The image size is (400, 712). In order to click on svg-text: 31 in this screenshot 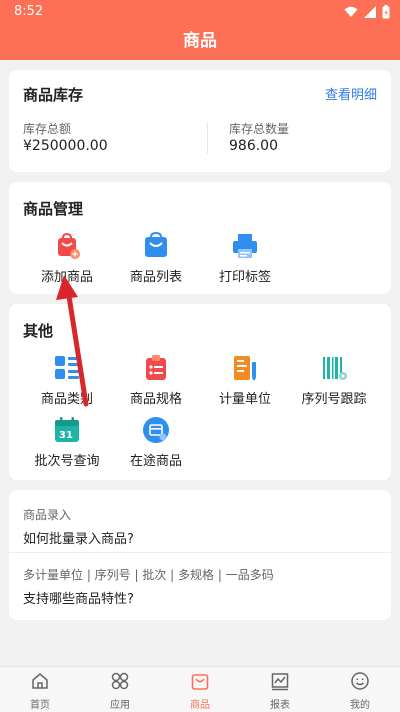, I will do `click(66, 435)`.